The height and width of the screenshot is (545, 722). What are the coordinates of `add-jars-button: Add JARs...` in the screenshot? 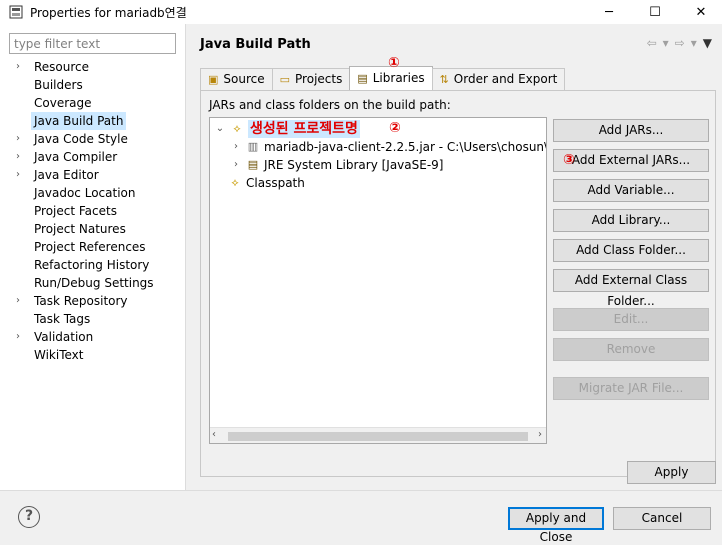 It's located at (631, 130).